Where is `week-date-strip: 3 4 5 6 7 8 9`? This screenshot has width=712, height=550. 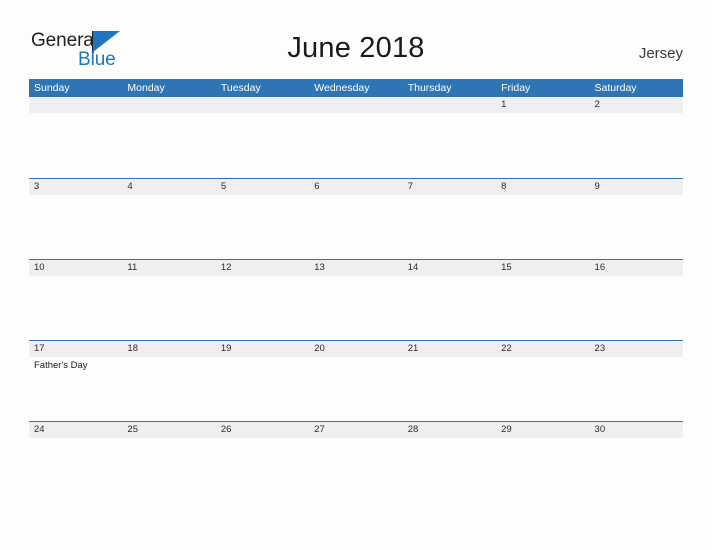 week-date-strip: 3 4 5 6 7 8 9 is located at coordinates (356, 187).